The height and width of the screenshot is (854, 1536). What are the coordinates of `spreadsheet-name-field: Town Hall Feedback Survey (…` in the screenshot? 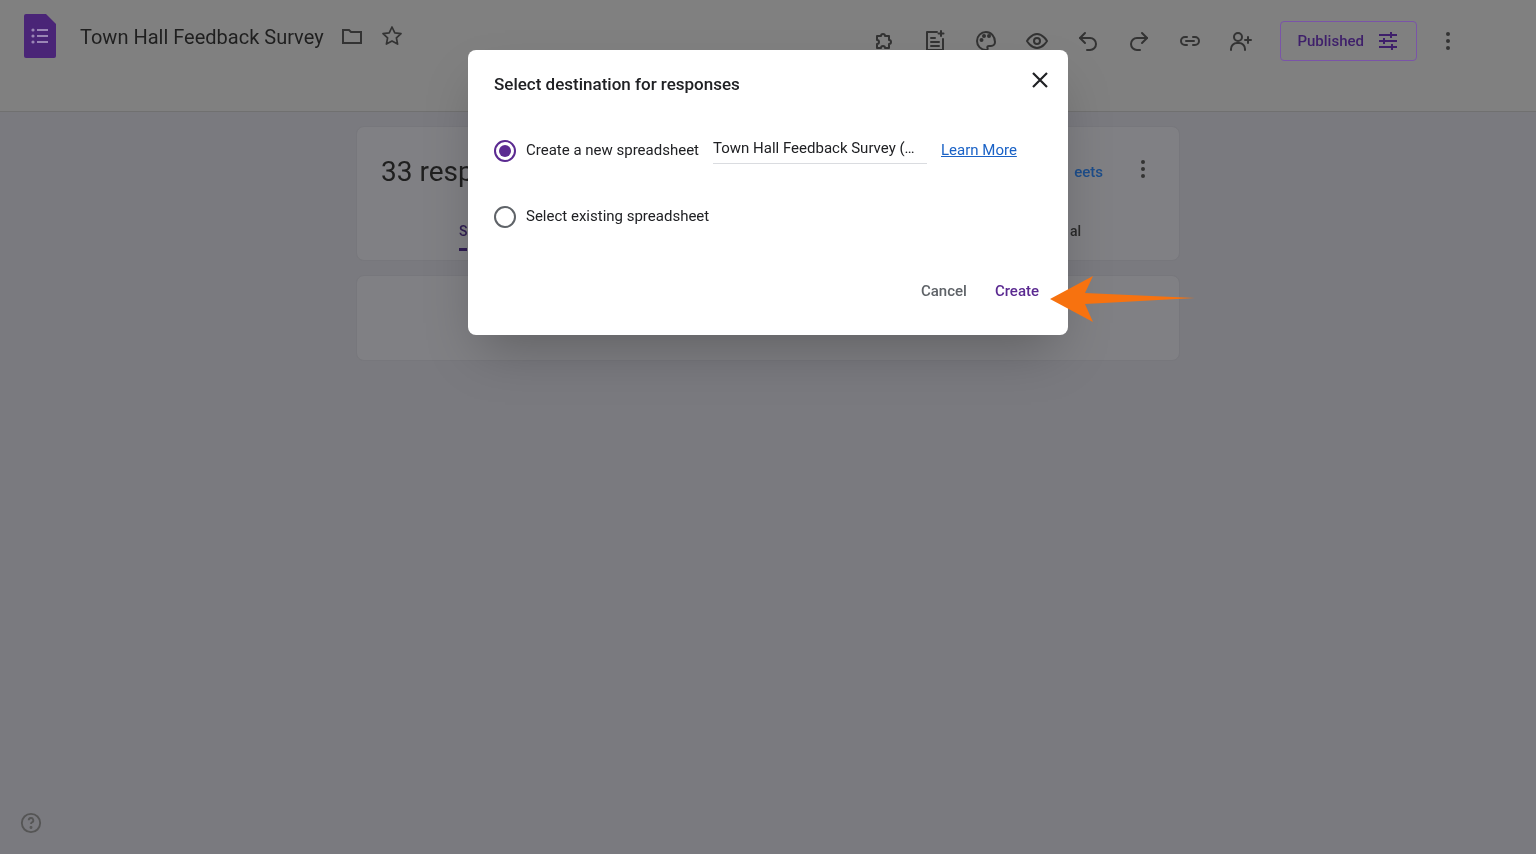 It's located at (820, 150).